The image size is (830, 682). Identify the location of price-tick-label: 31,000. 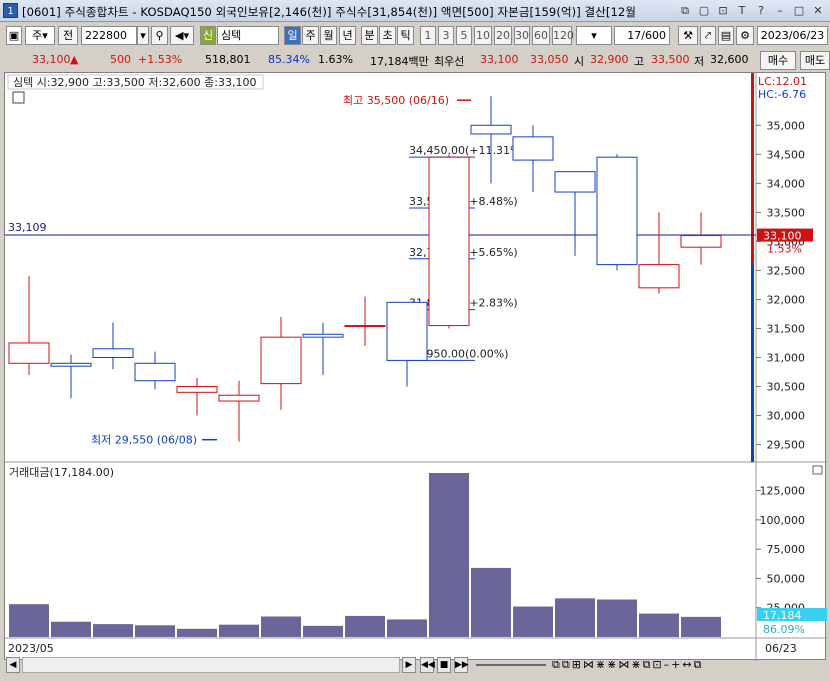
(786, 357).